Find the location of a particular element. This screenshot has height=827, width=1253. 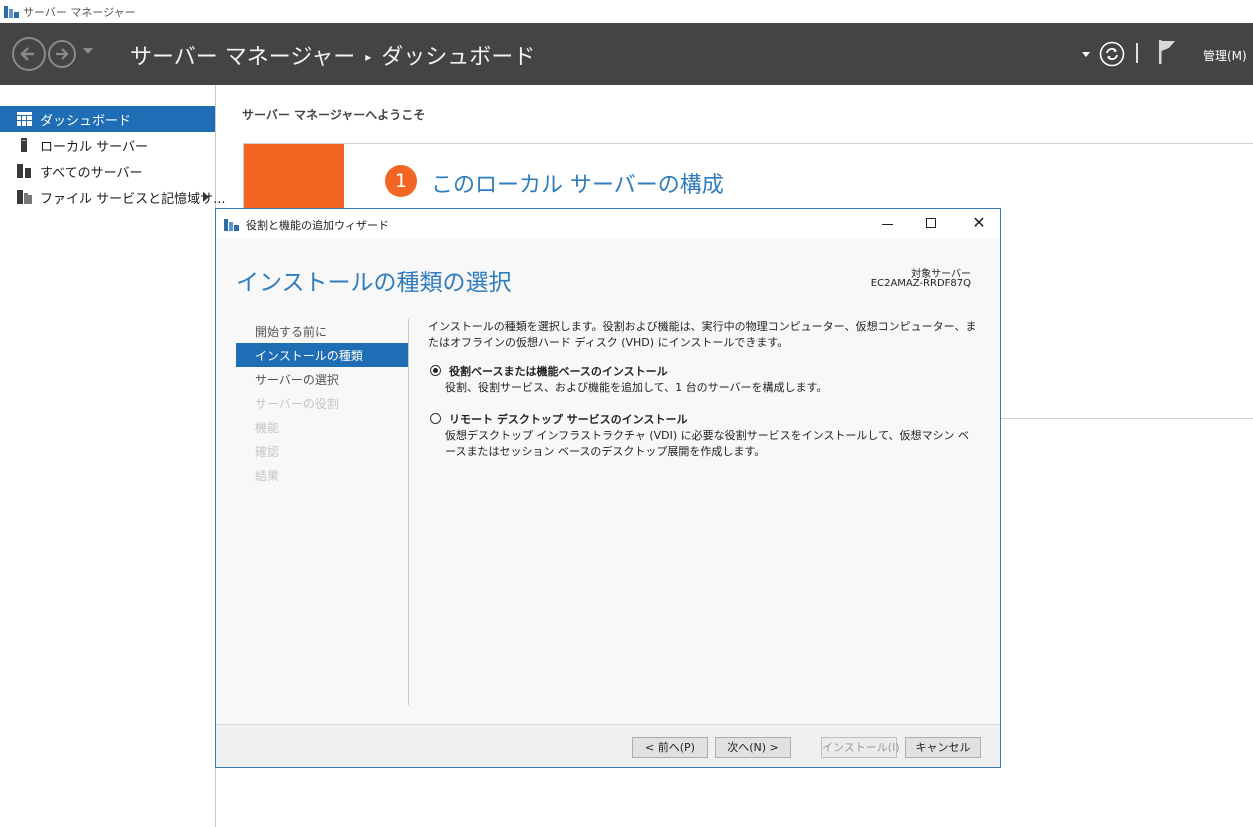

install-button: インストール(I) is located at coordinates (860, 747).